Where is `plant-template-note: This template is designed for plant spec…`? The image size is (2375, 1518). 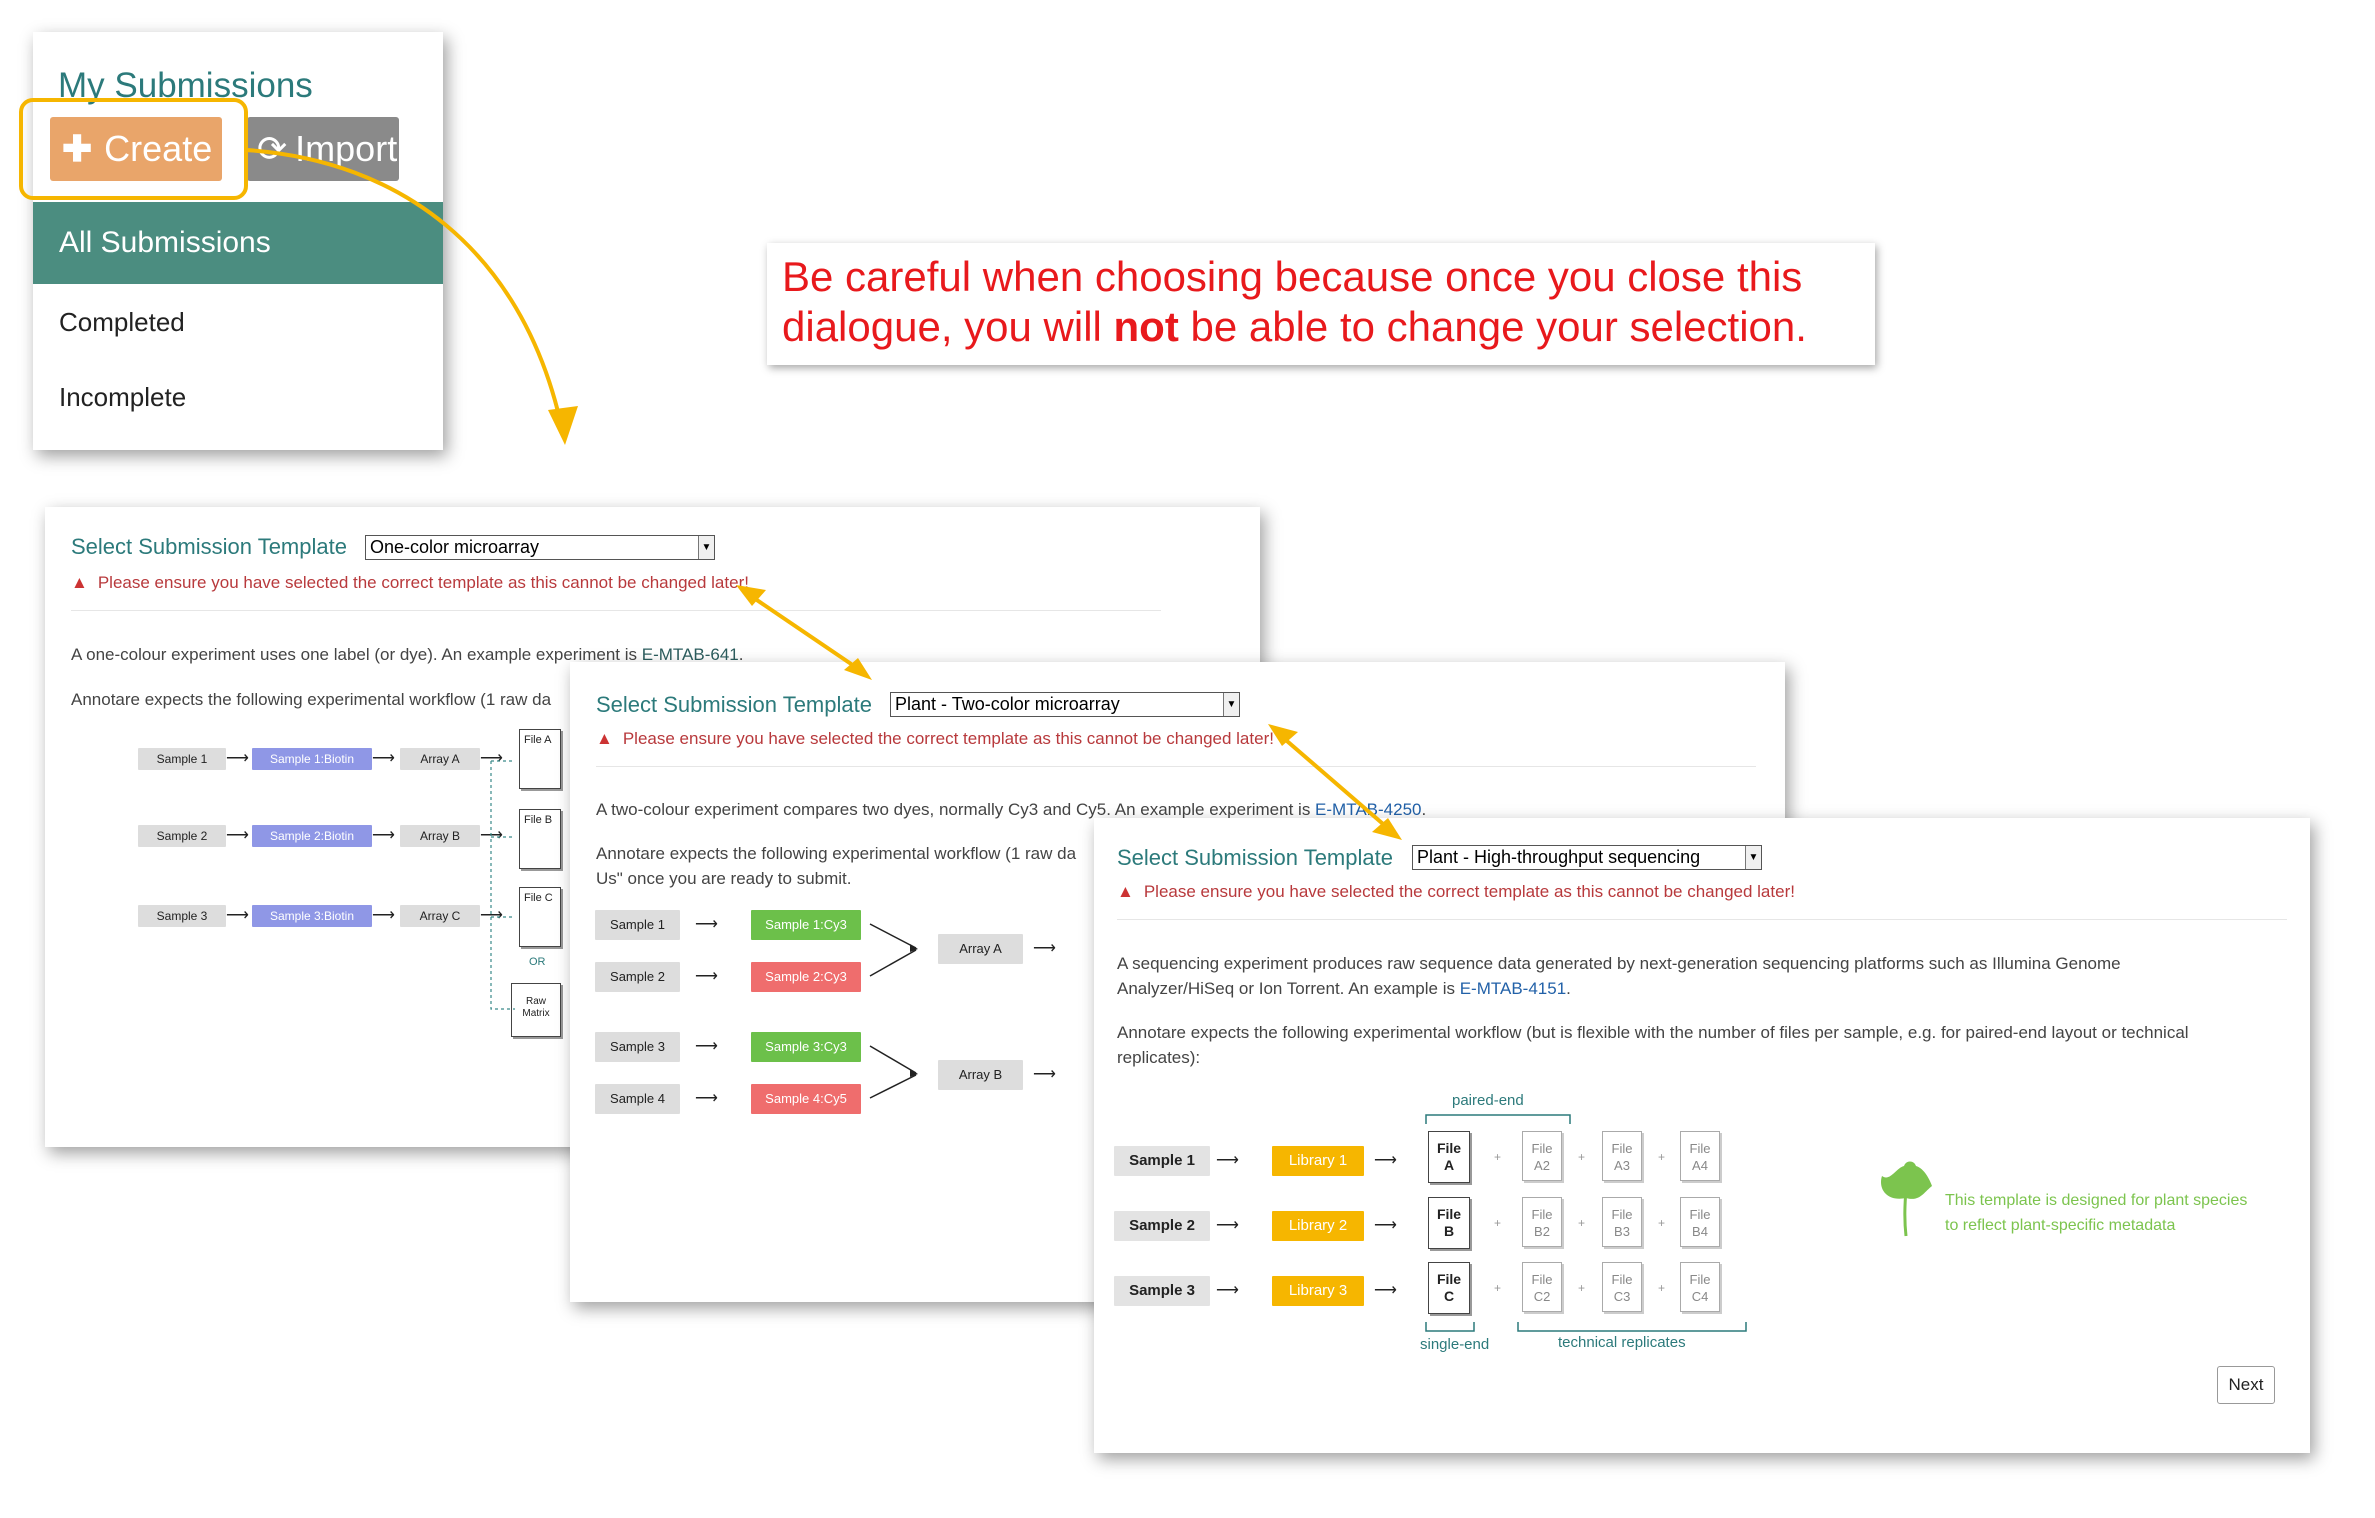
plant-template-note: This template is designed for plant spec… is located at coordinates (2096, 1213).